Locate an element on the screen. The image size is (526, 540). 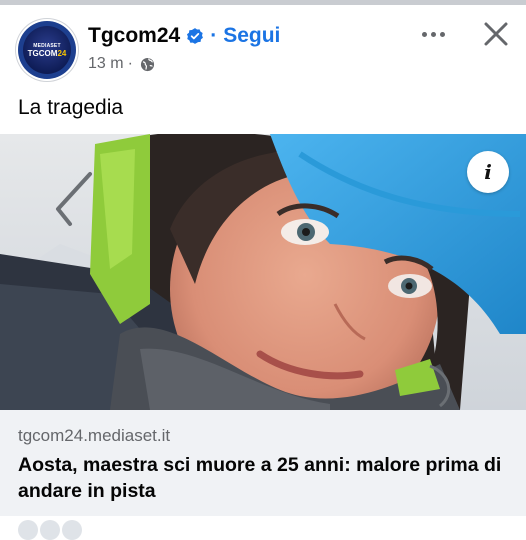
close-icon is located at coordinates (496, 34).